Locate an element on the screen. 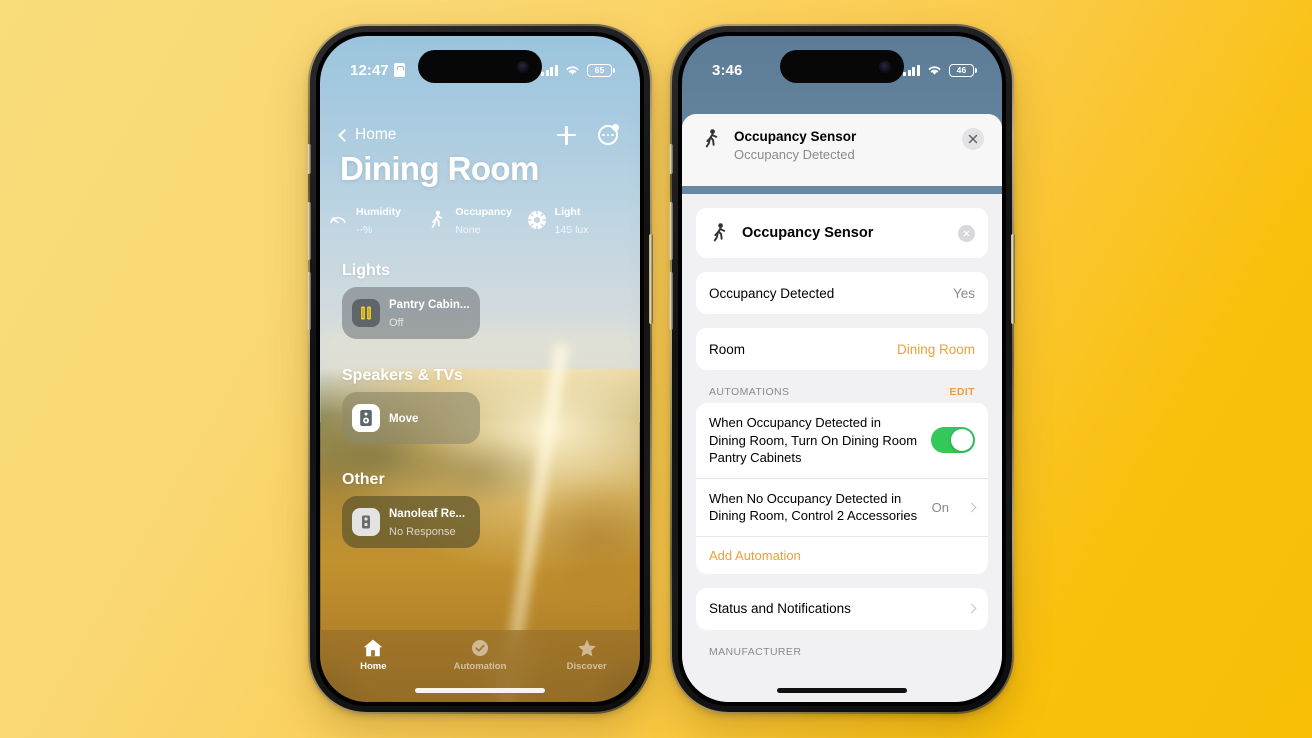 The width and height of the screenshot is (1312, 738). humidity-icon is located at coordinates (338, 220).